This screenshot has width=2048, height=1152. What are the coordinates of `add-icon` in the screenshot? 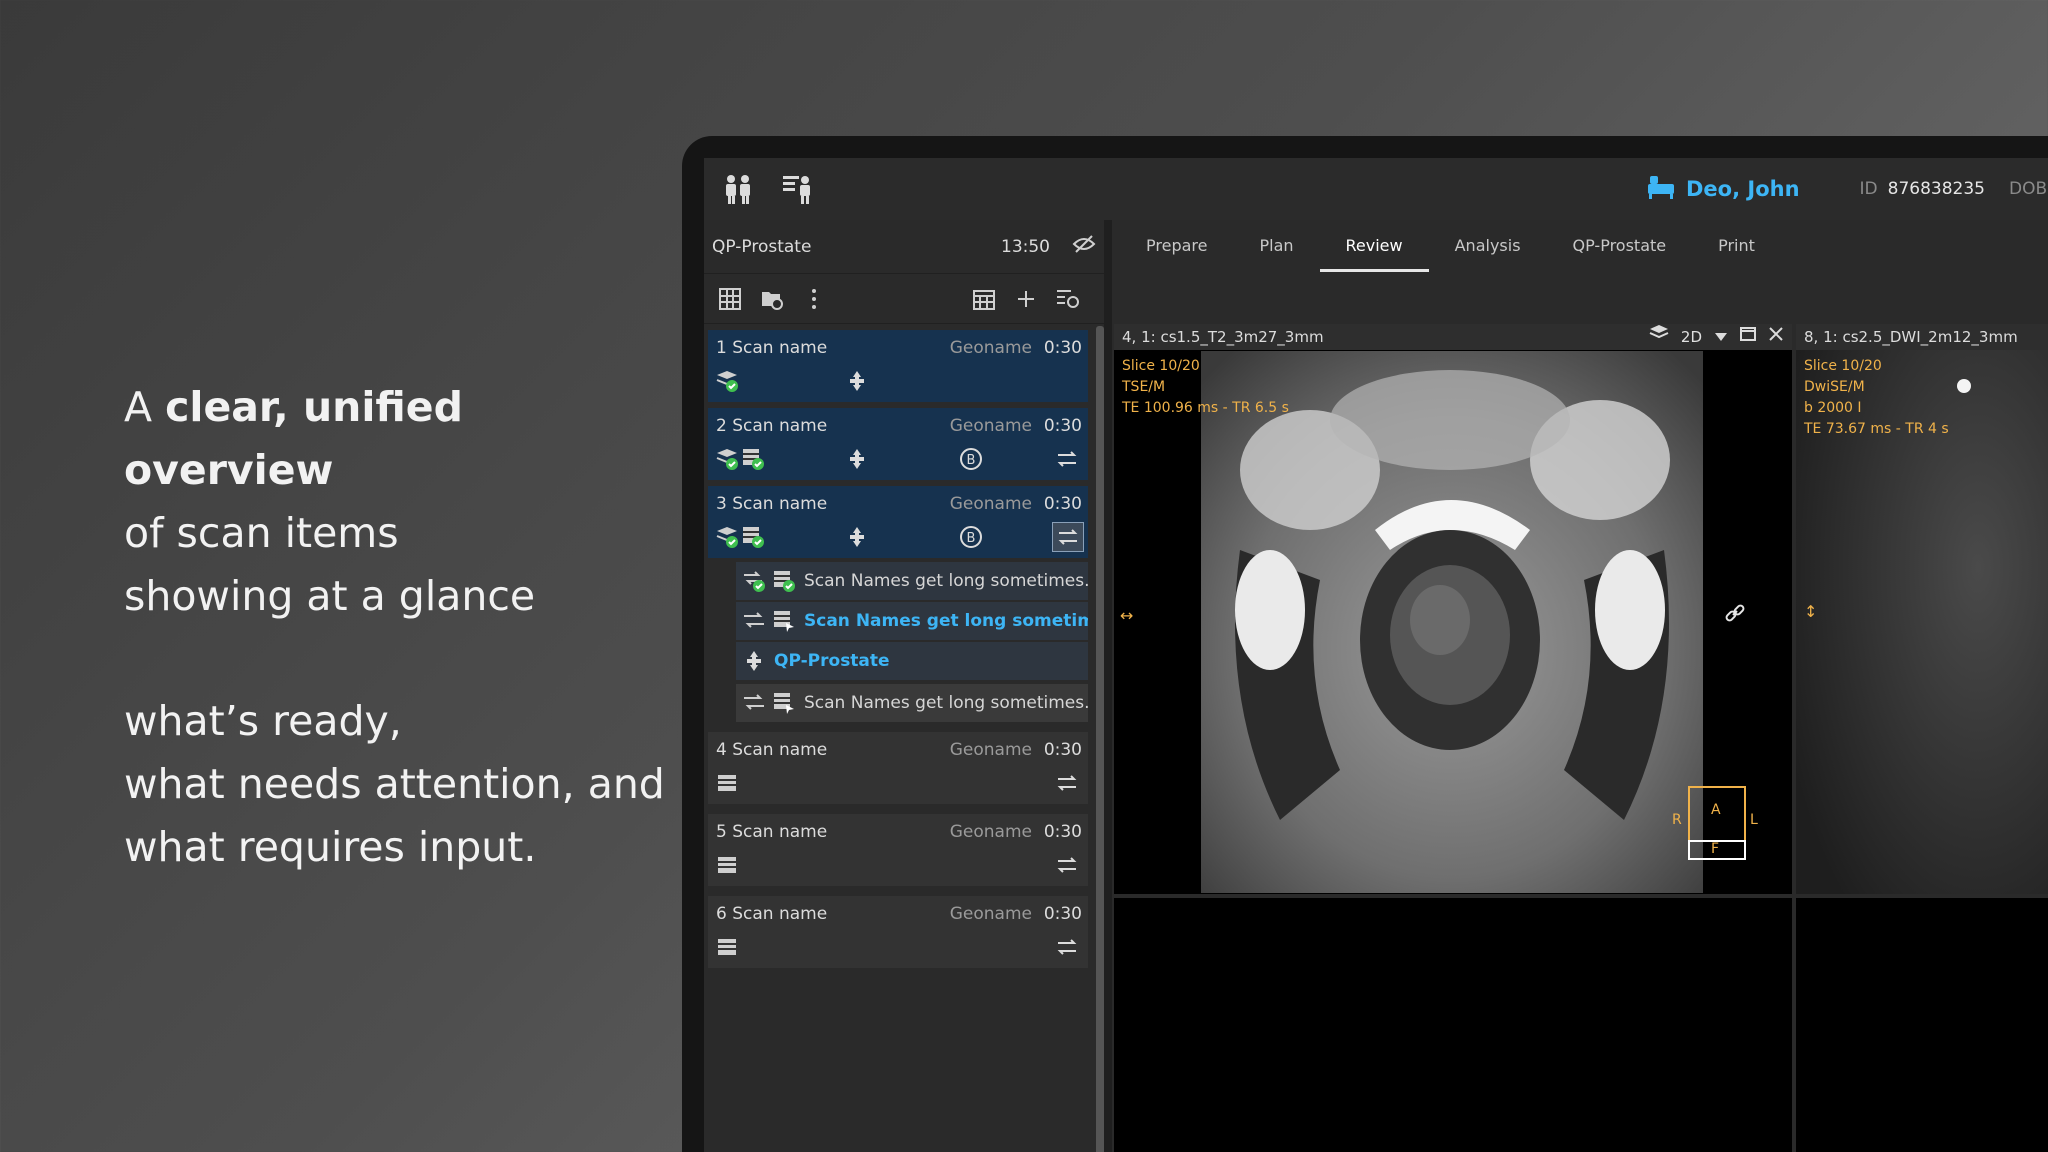 It's located at (1026, 299).